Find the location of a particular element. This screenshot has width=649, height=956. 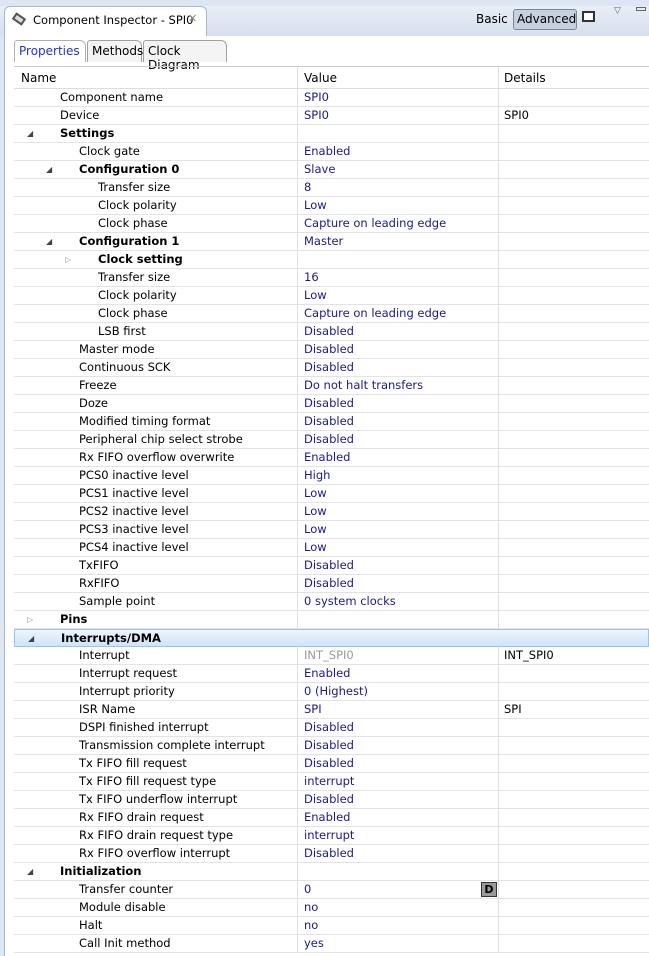

table-row: Modified timing format Disabled is located at coordinates (331, 422).